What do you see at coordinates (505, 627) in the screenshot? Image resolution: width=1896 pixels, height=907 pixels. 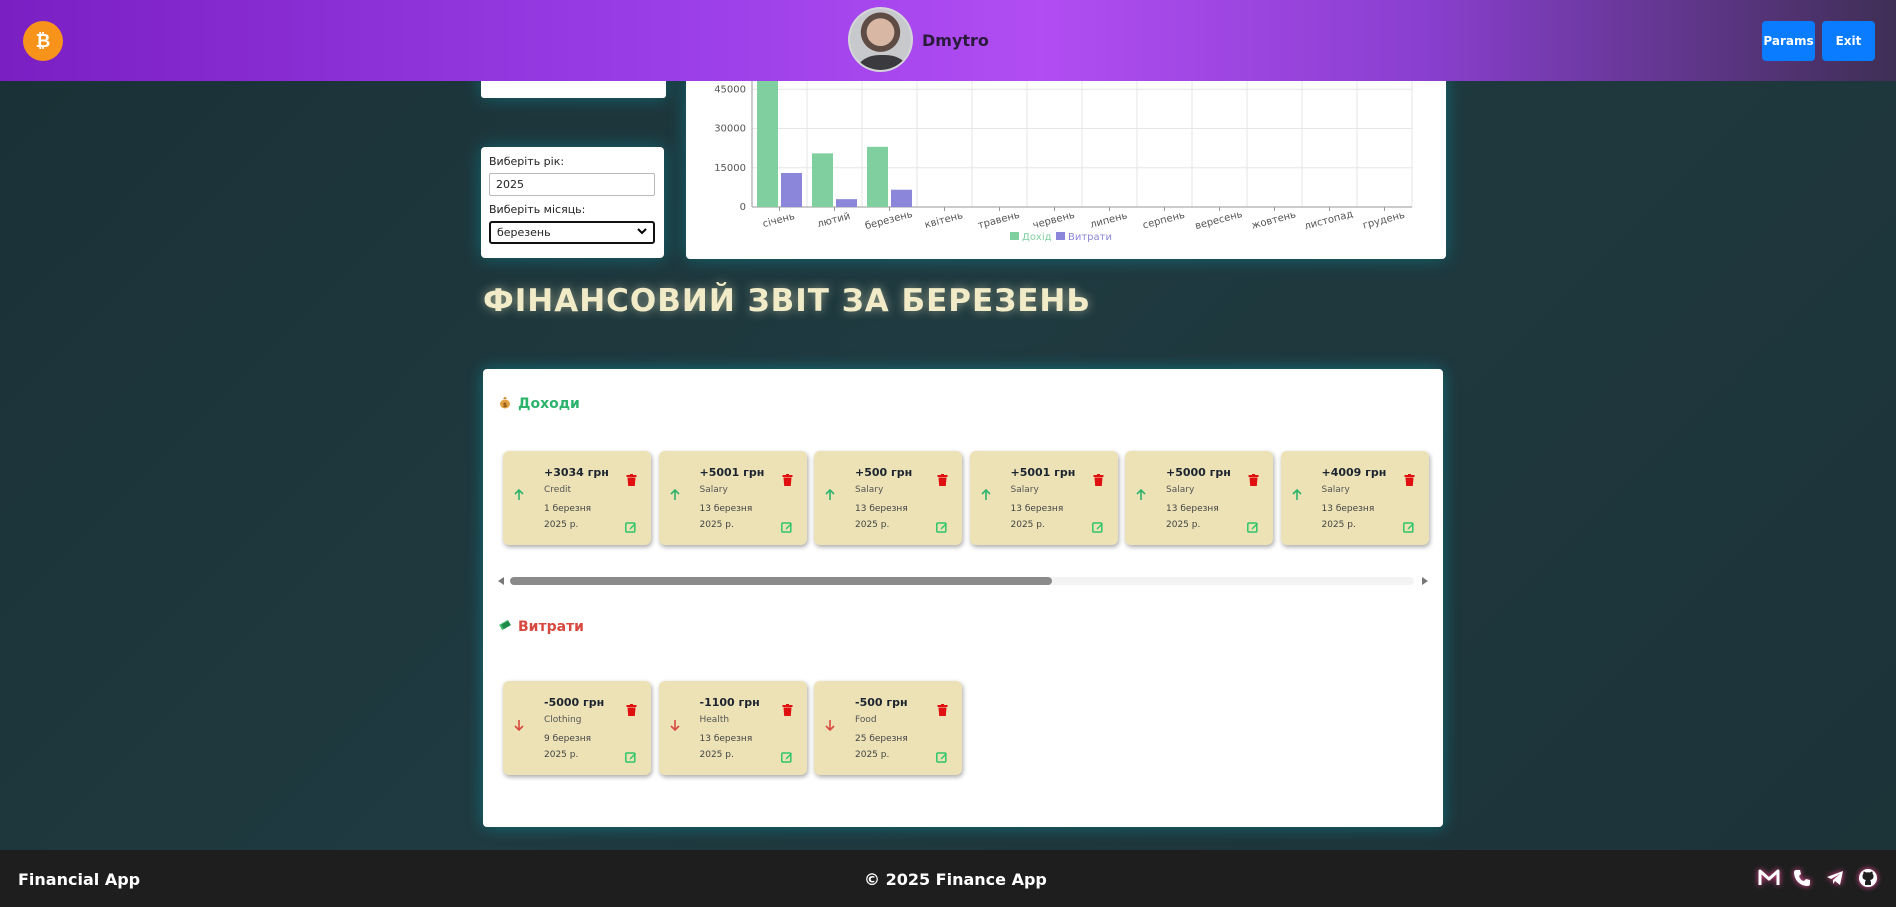 I see `money-wings-icon` at bounding box center [505, 627].